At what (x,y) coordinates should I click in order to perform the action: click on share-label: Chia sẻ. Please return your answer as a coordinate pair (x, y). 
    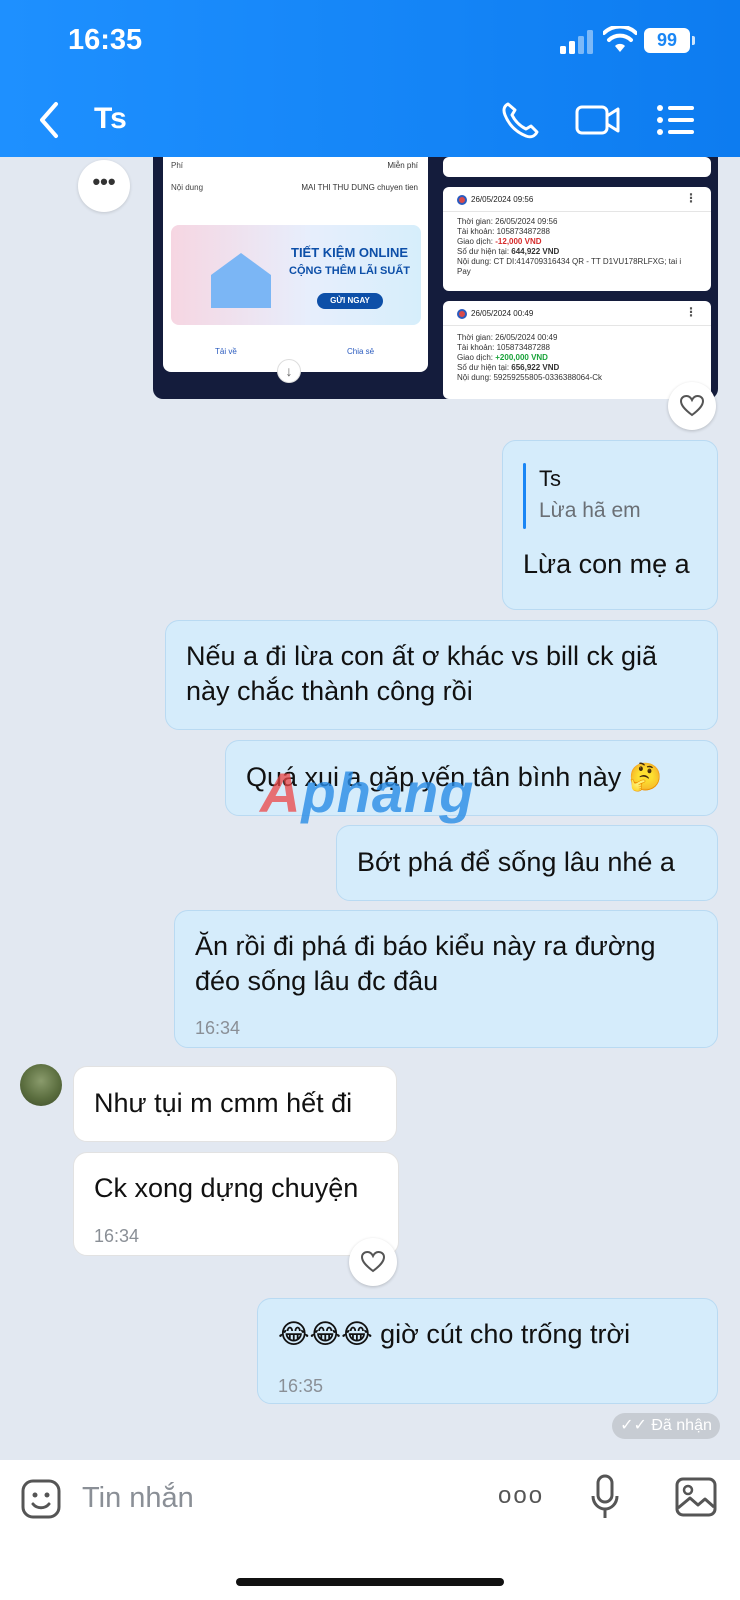
    Looking at the image, I should click on (361, 351).